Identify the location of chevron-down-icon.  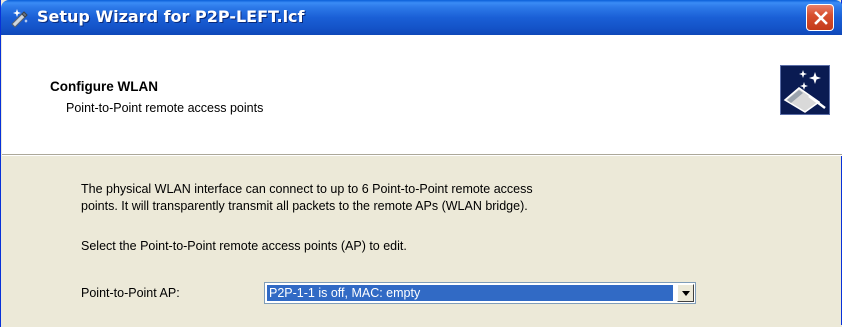
(686, 293).